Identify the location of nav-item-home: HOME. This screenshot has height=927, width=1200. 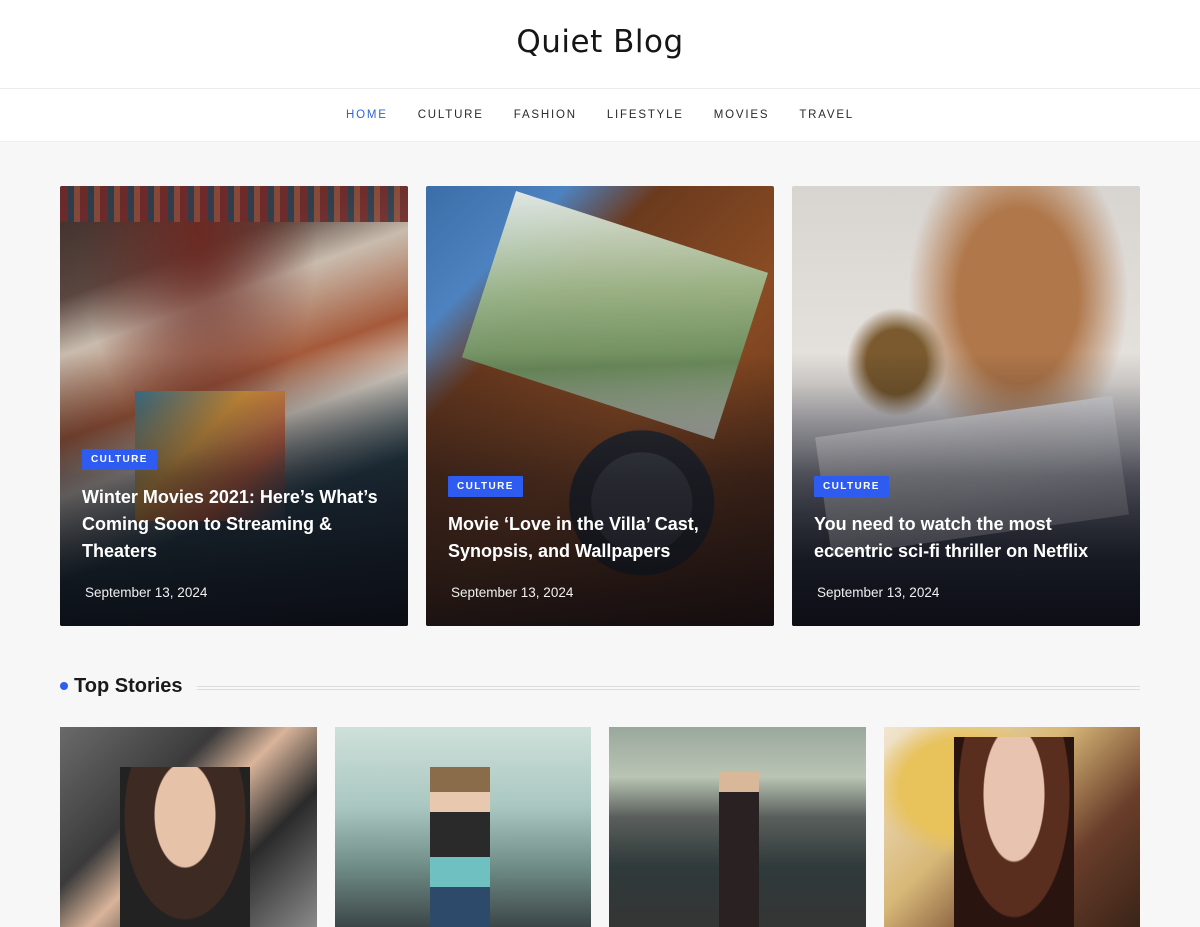
(367, 115).